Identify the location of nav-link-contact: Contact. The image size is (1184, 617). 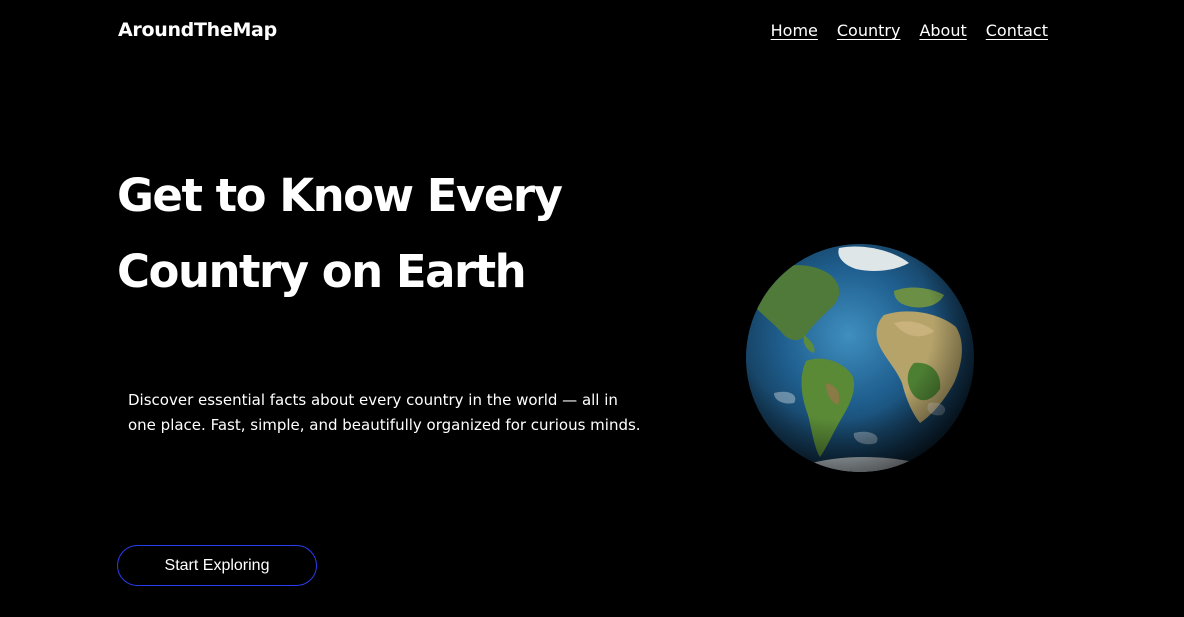
(1017, 30).